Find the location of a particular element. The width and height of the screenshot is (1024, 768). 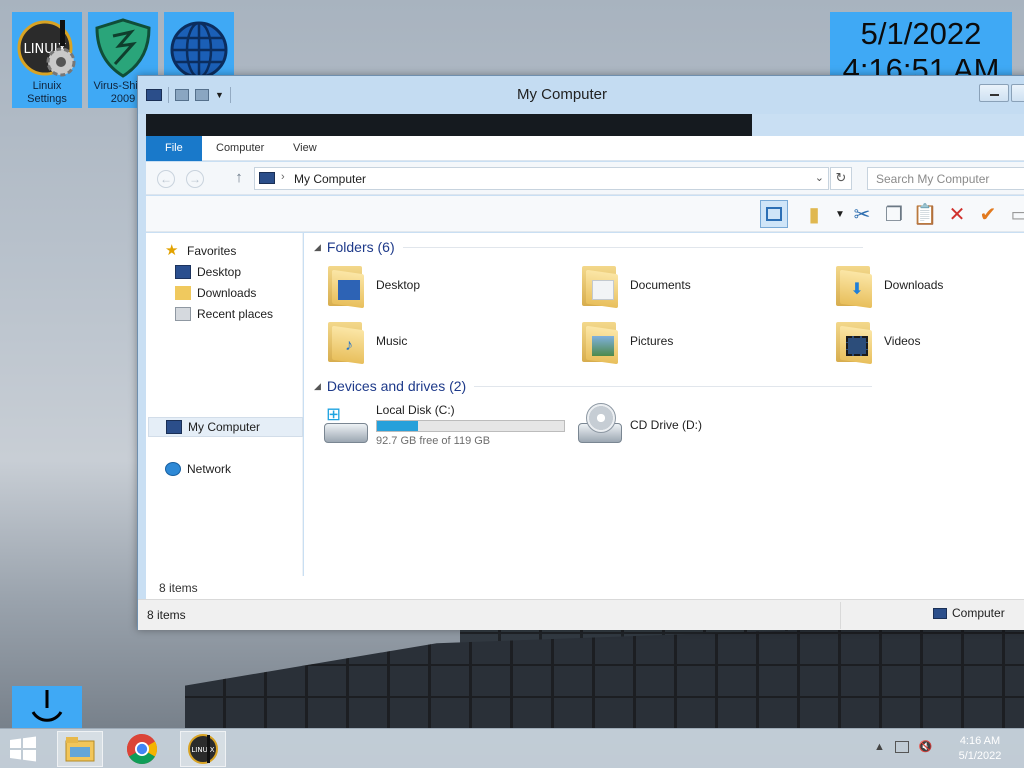

folder-item-music: ♪ Music is located at coordinates (366, 341).